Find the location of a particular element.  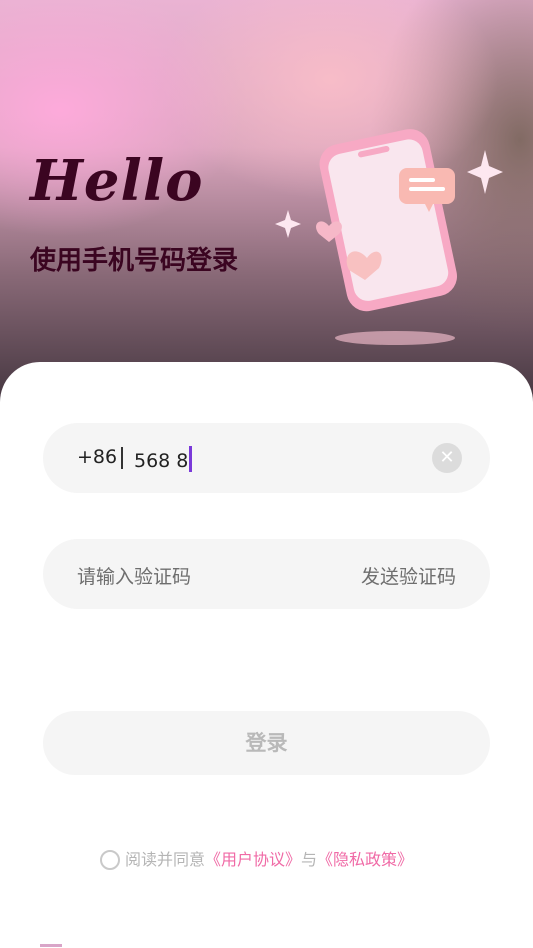

input-divider is located at coordinates (122, 458).